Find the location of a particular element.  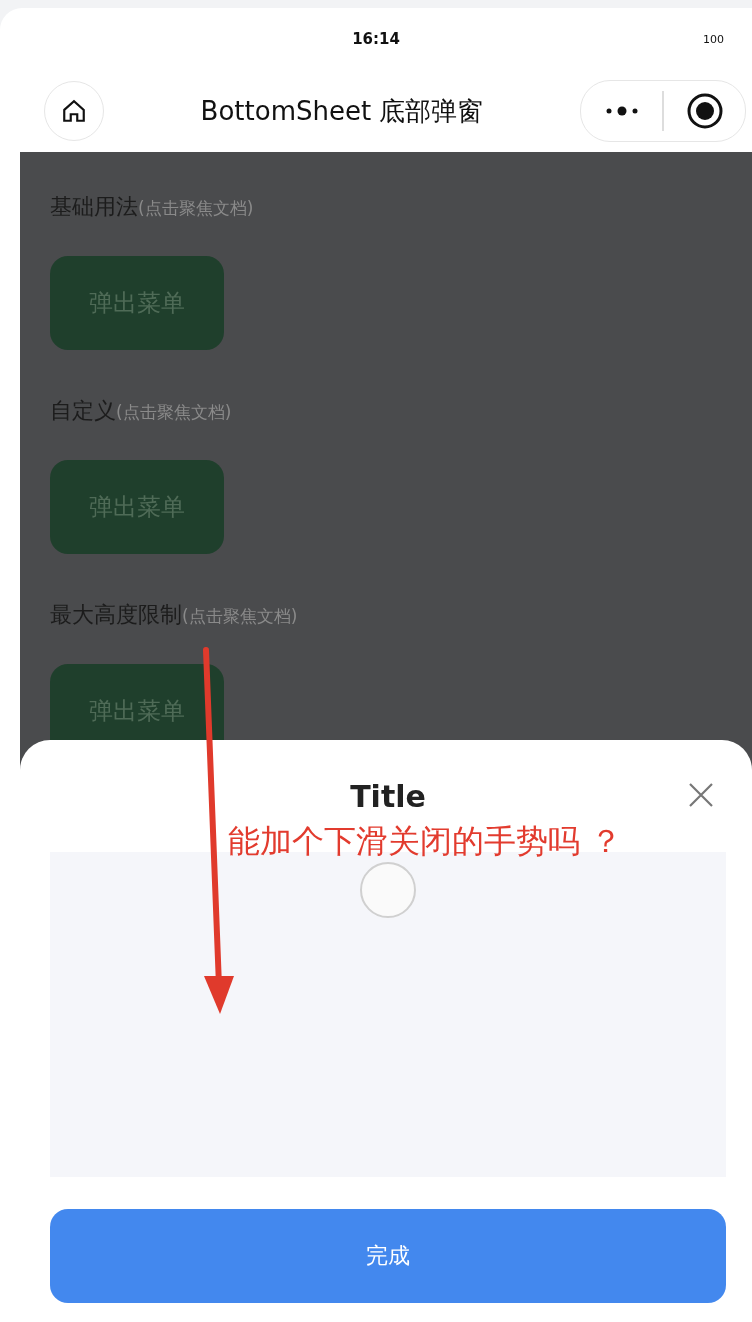

record-icon is located at coordinates (704, 111).